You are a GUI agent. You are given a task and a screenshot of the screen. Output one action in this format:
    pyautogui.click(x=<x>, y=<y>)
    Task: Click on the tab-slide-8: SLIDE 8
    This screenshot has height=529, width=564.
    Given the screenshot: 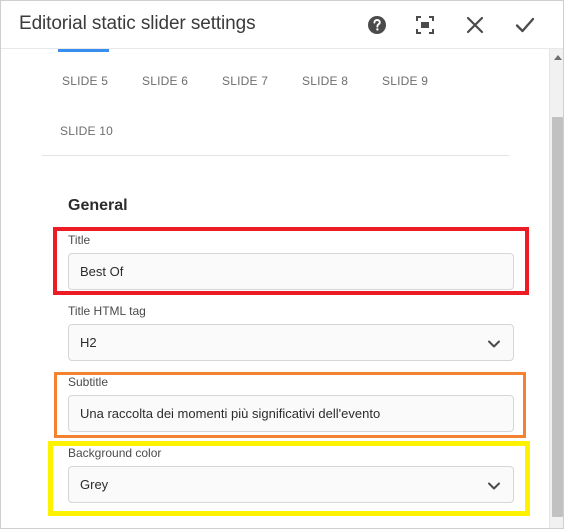 What is the action you would take?
    pyautogui.click(x=325, y=81)
    